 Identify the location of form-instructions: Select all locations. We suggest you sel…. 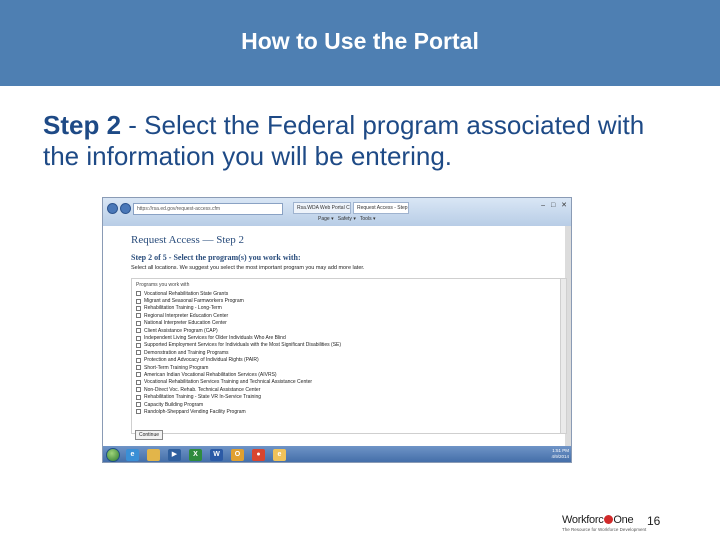
(248, 268).